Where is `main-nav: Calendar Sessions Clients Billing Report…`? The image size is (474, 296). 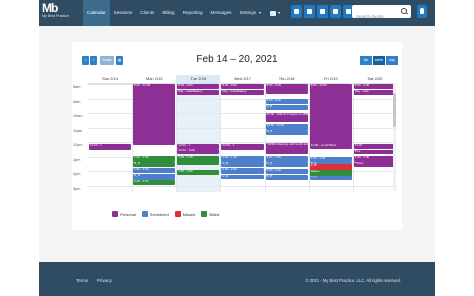
main-nav: Calendar Sessions Clients Billing Report… is located at coordinates (184, 13).